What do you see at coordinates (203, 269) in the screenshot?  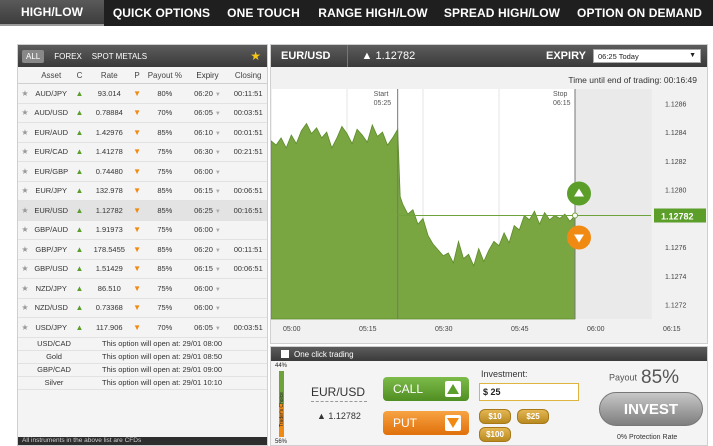 I see `expiry-time: 06:15` at bounding box center [203, 269].